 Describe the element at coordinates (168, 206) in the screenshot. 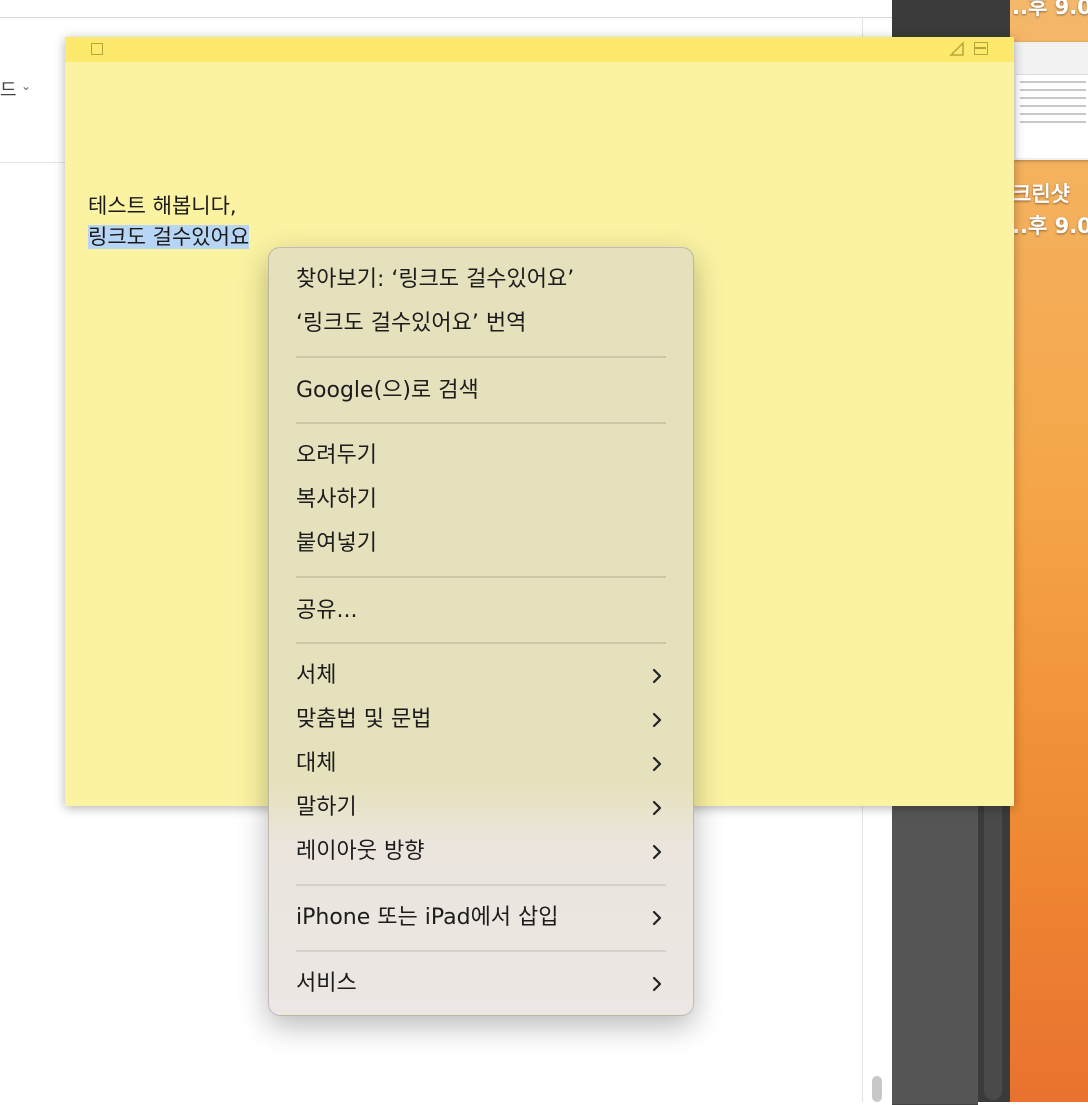

I see `note-line: 테스트 해봅니다,` at that location.